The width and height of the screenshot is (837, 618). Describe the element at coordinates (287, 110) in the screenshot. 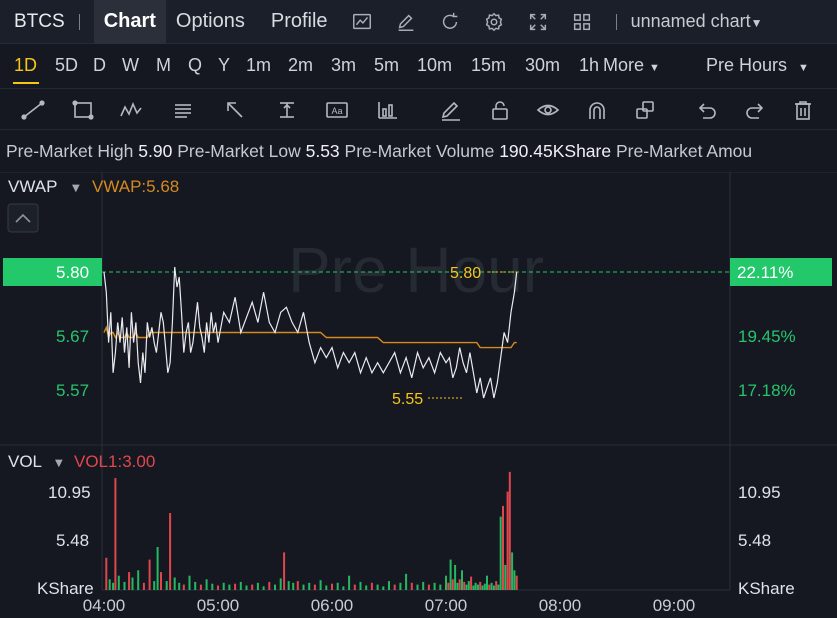

I see `anchor-icon` at that location.